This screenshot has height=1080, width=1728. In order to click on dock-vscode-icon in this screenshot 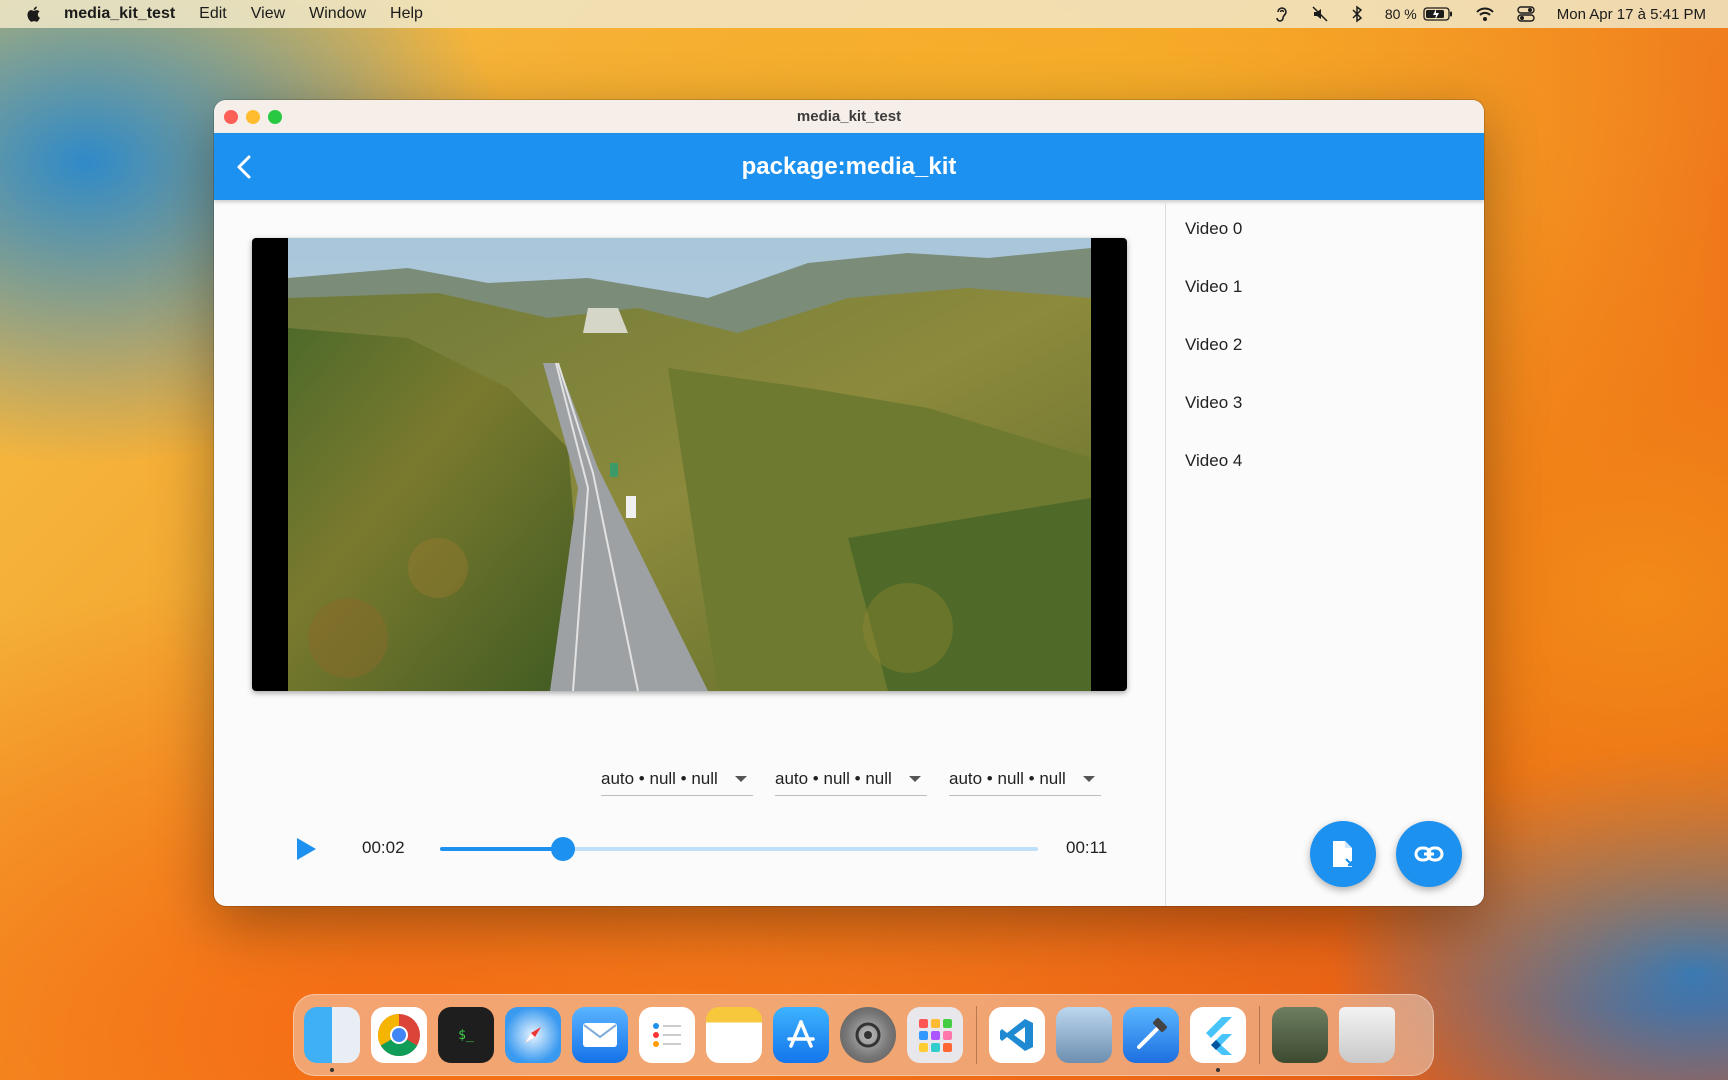, I will do `click(1017, 1035)`.